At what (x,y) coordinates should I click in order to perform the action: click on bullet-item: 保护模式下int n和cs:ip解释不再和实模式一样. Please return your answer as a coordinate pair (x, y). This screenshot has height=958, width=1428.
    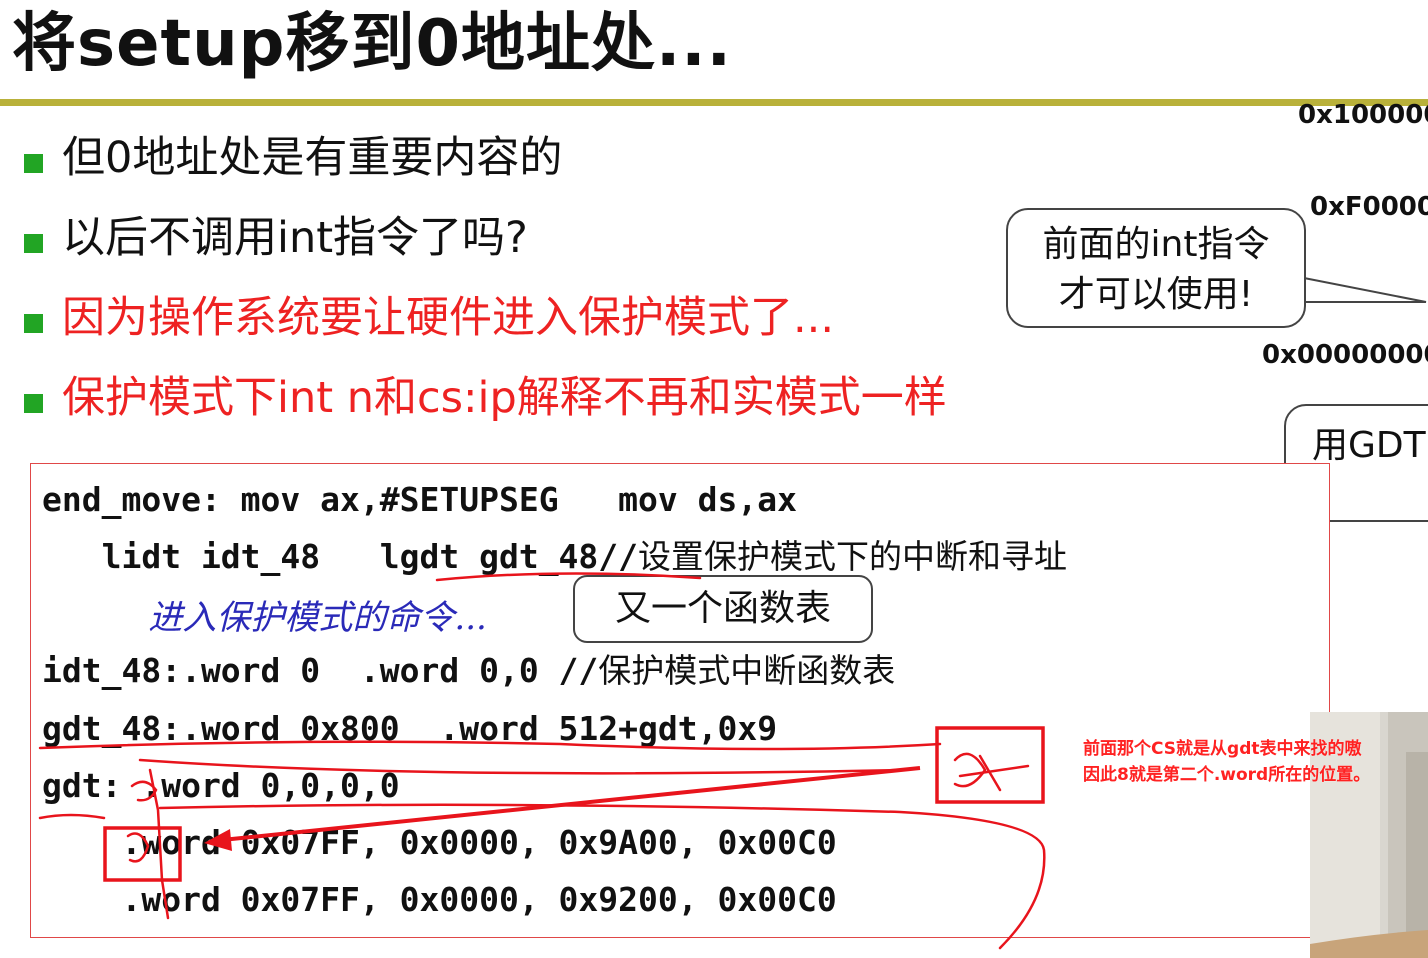
    Looking at the image, I should click on (483, 404).